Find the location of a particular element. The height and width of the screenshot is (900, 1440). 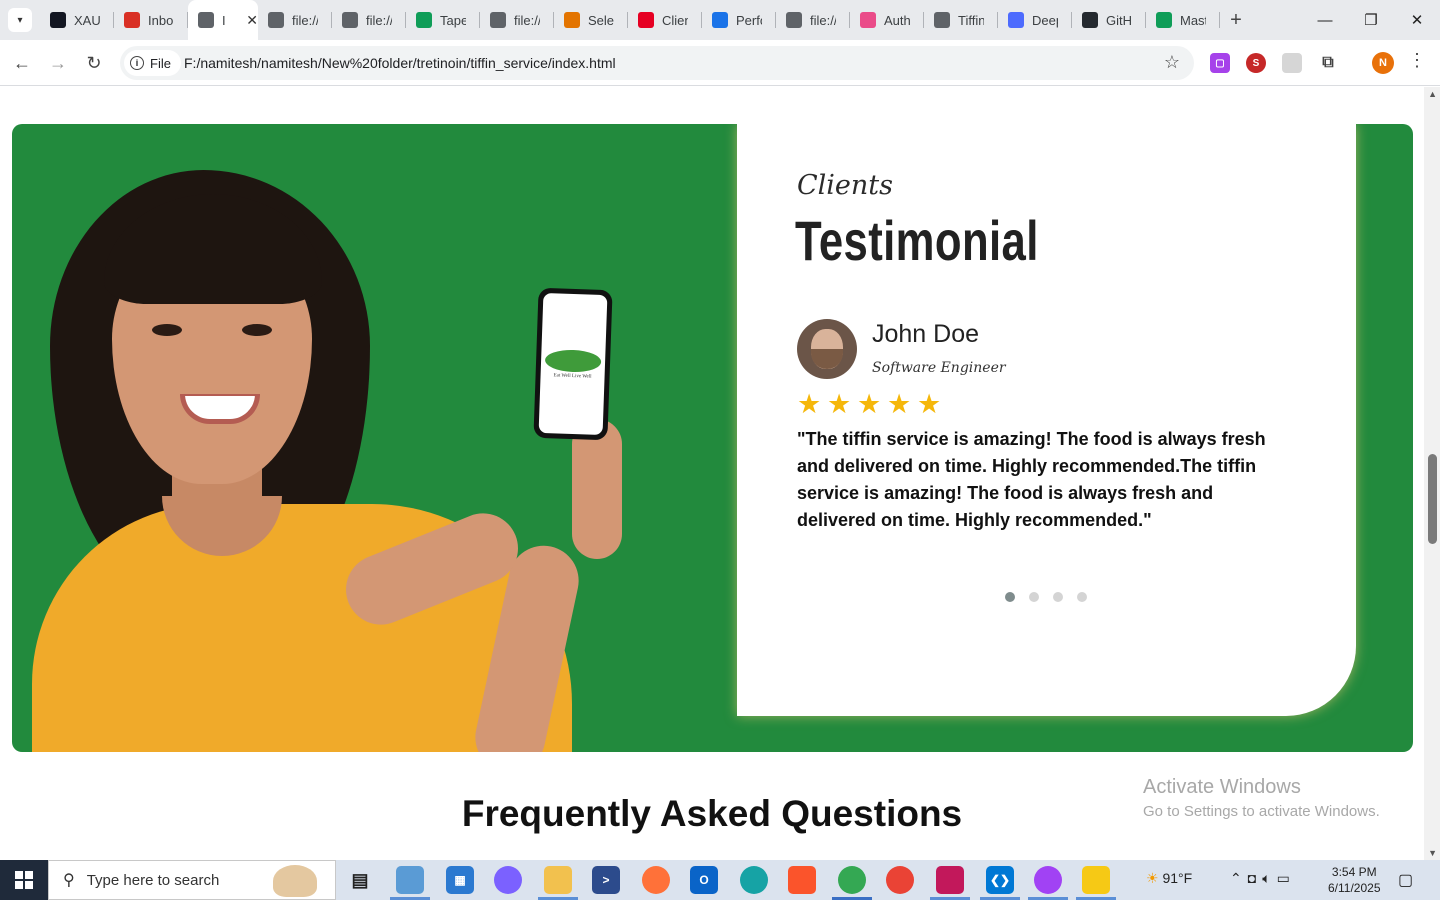

chrome-icon is located at coordinates (900, 880).